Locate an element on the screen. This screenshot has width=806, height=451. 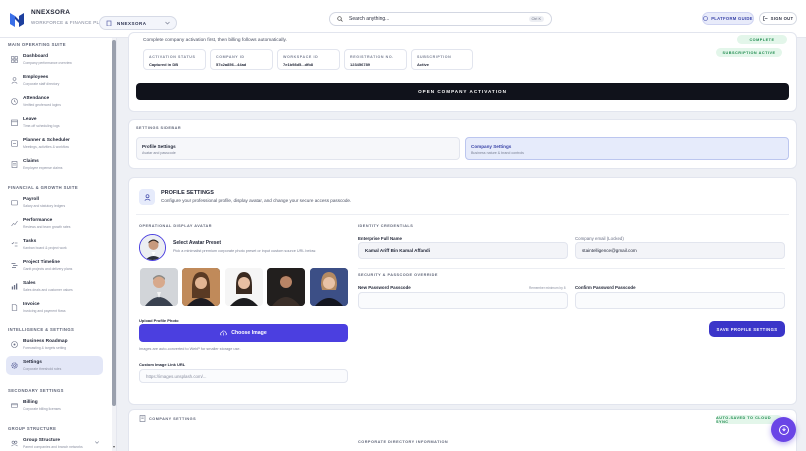
stat-subscription: SUBSCRIPTION Active is located at coordinates (442, 59).